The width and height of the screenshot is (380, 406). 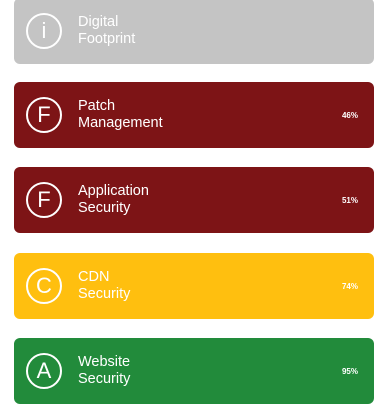 What do you see at coordinates (349, 371) in the screenshot?
I see `card-score: 95%` at bounding box center [349, 371].